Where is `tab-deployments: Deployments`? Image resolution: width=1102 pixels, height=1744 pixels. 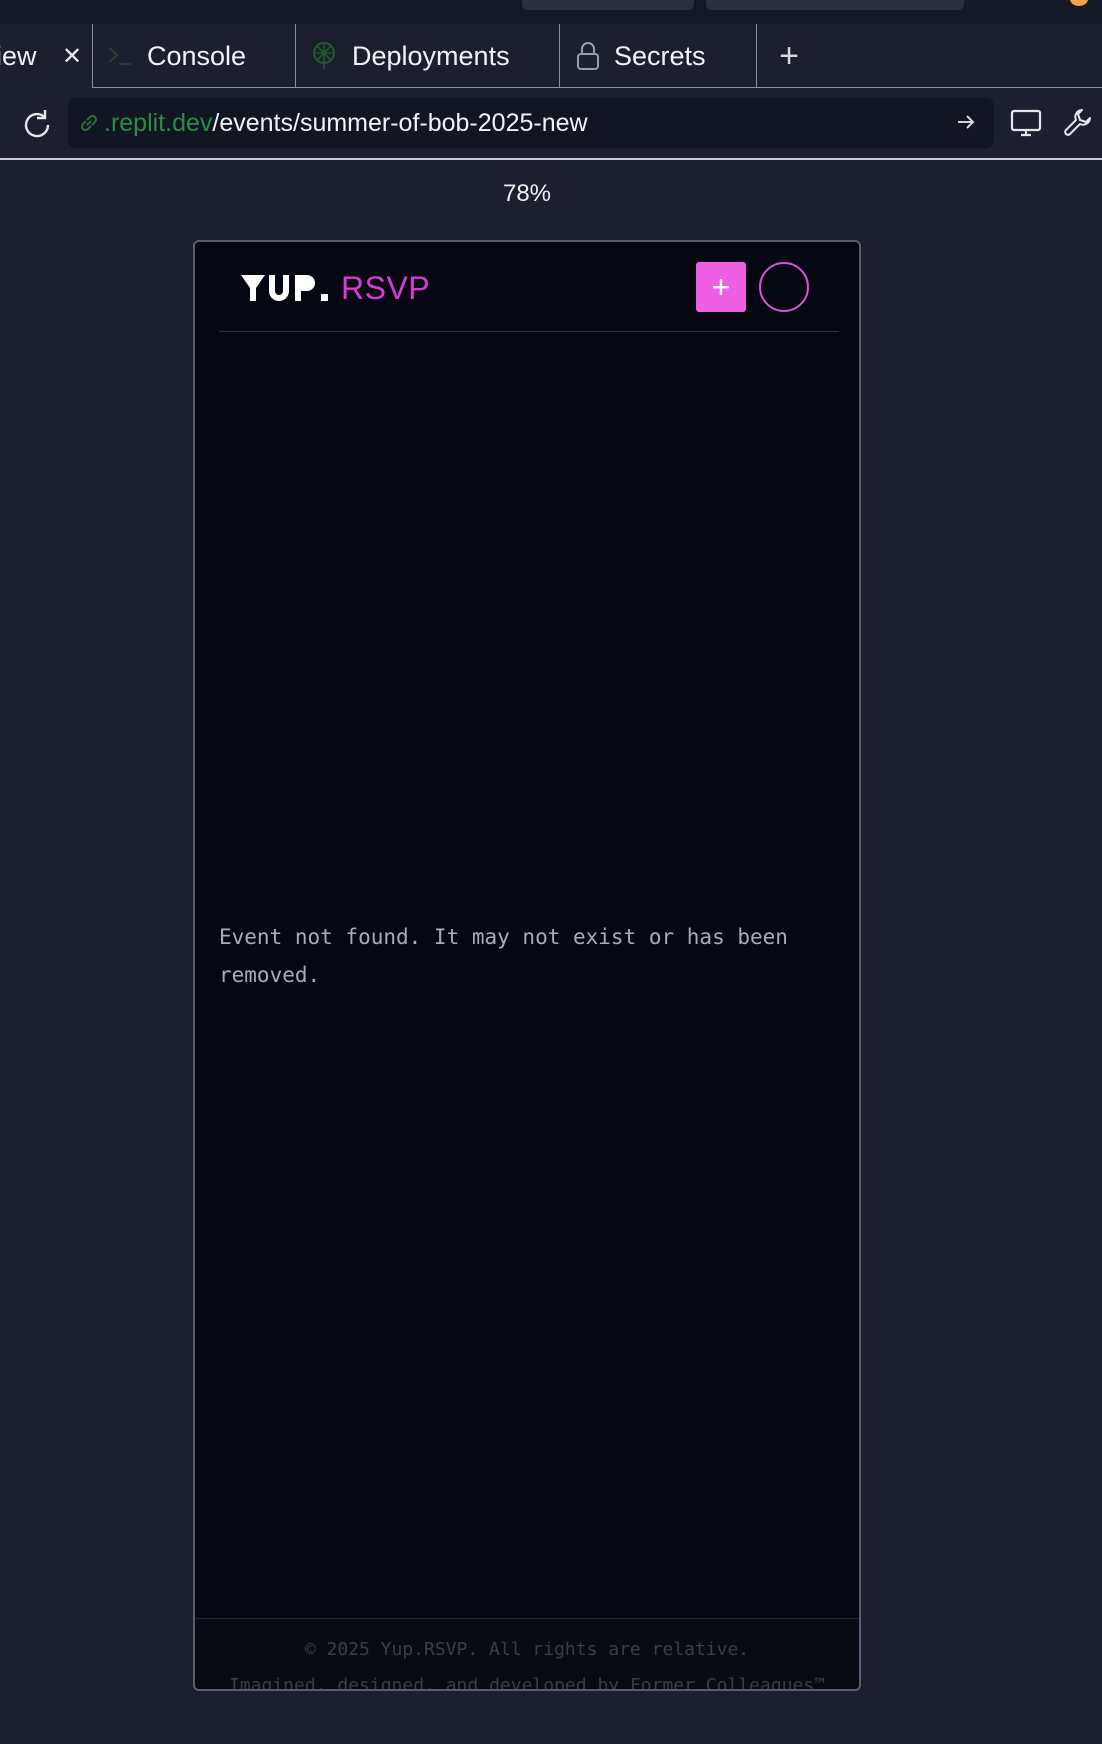 tab-deployments: Deployments is located at coordinates (428, 56).